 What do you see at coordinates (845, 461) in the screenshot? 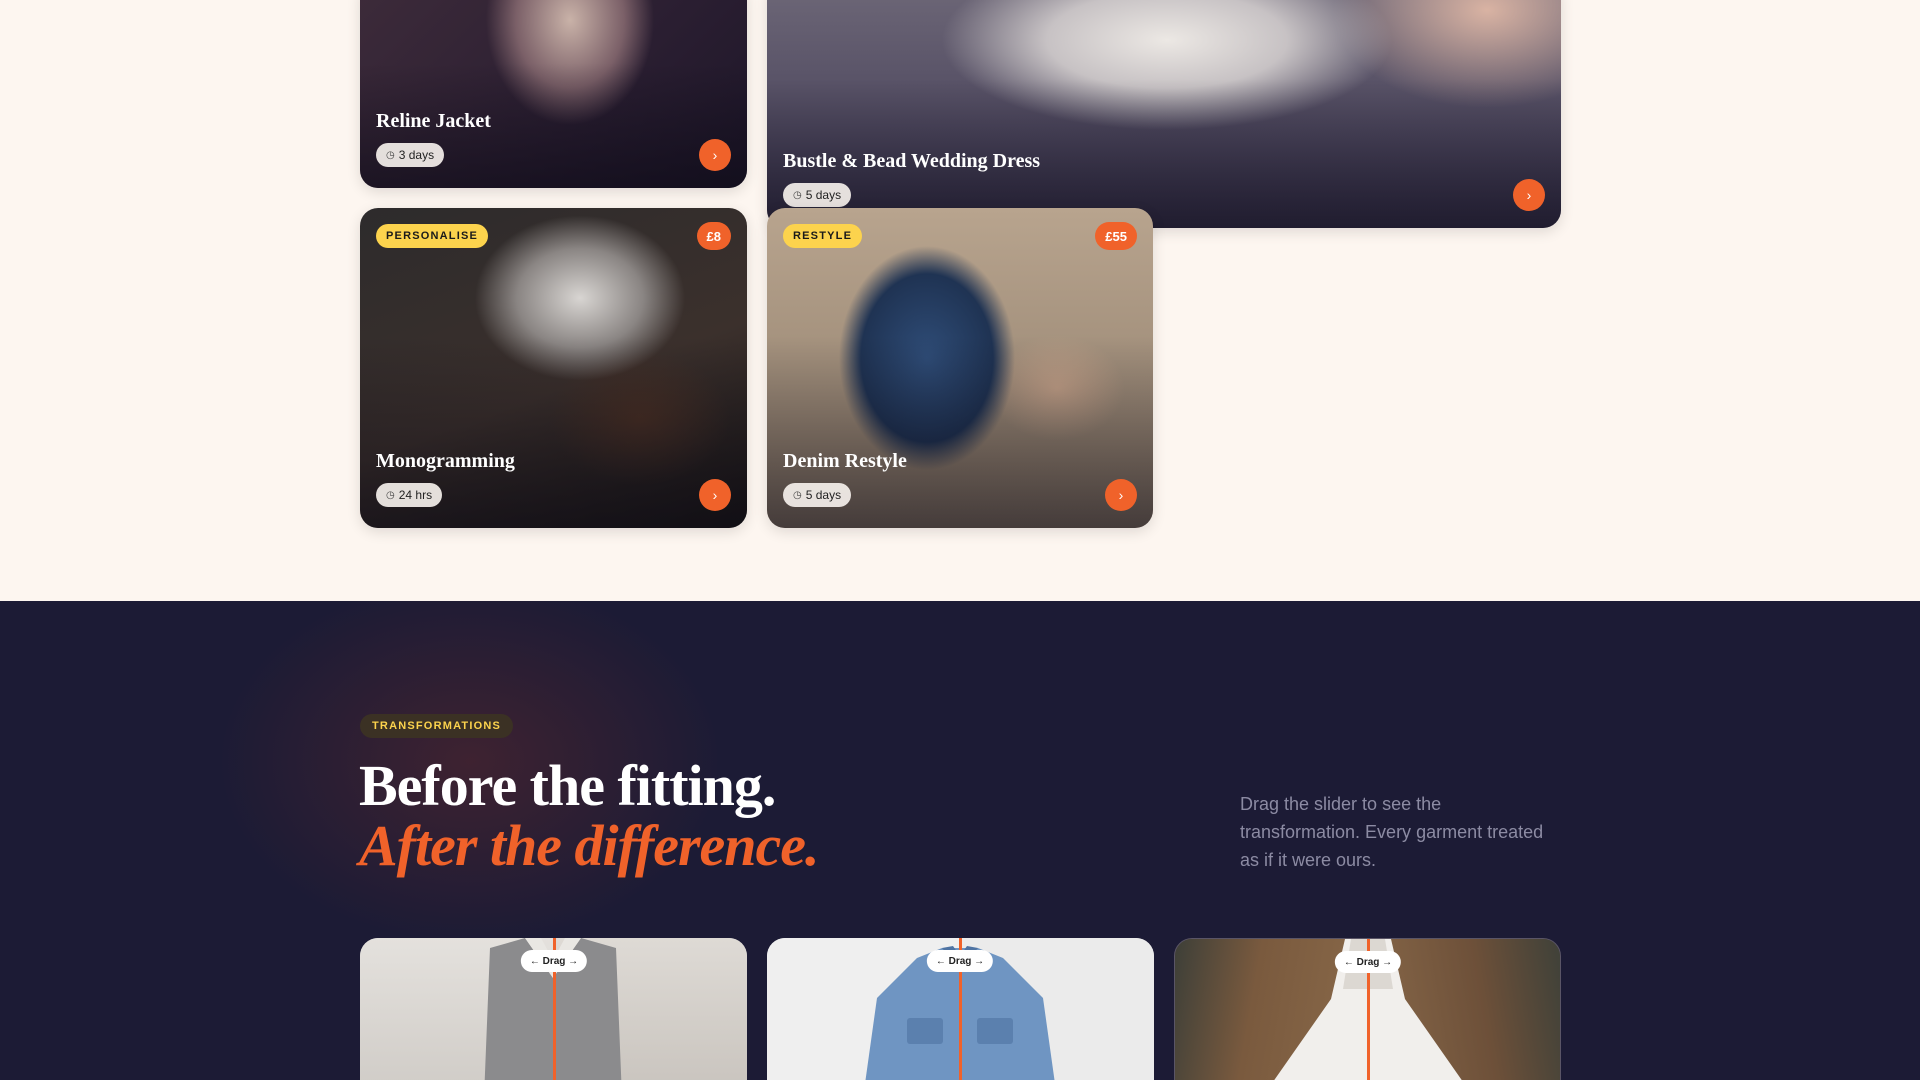
I see `service-title: Denim Restyle` at bounding box center [845, 461].